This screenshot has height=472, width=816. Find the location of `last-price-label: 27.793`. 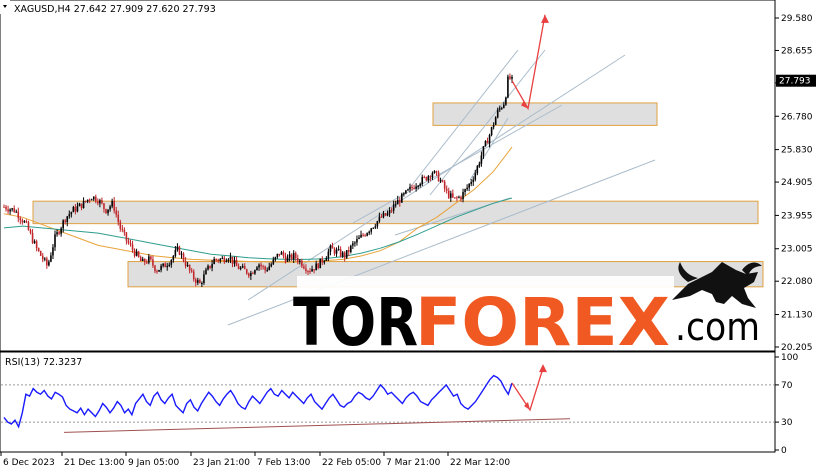

last-price-label: 27.793 is located at coordinates (795, 82).